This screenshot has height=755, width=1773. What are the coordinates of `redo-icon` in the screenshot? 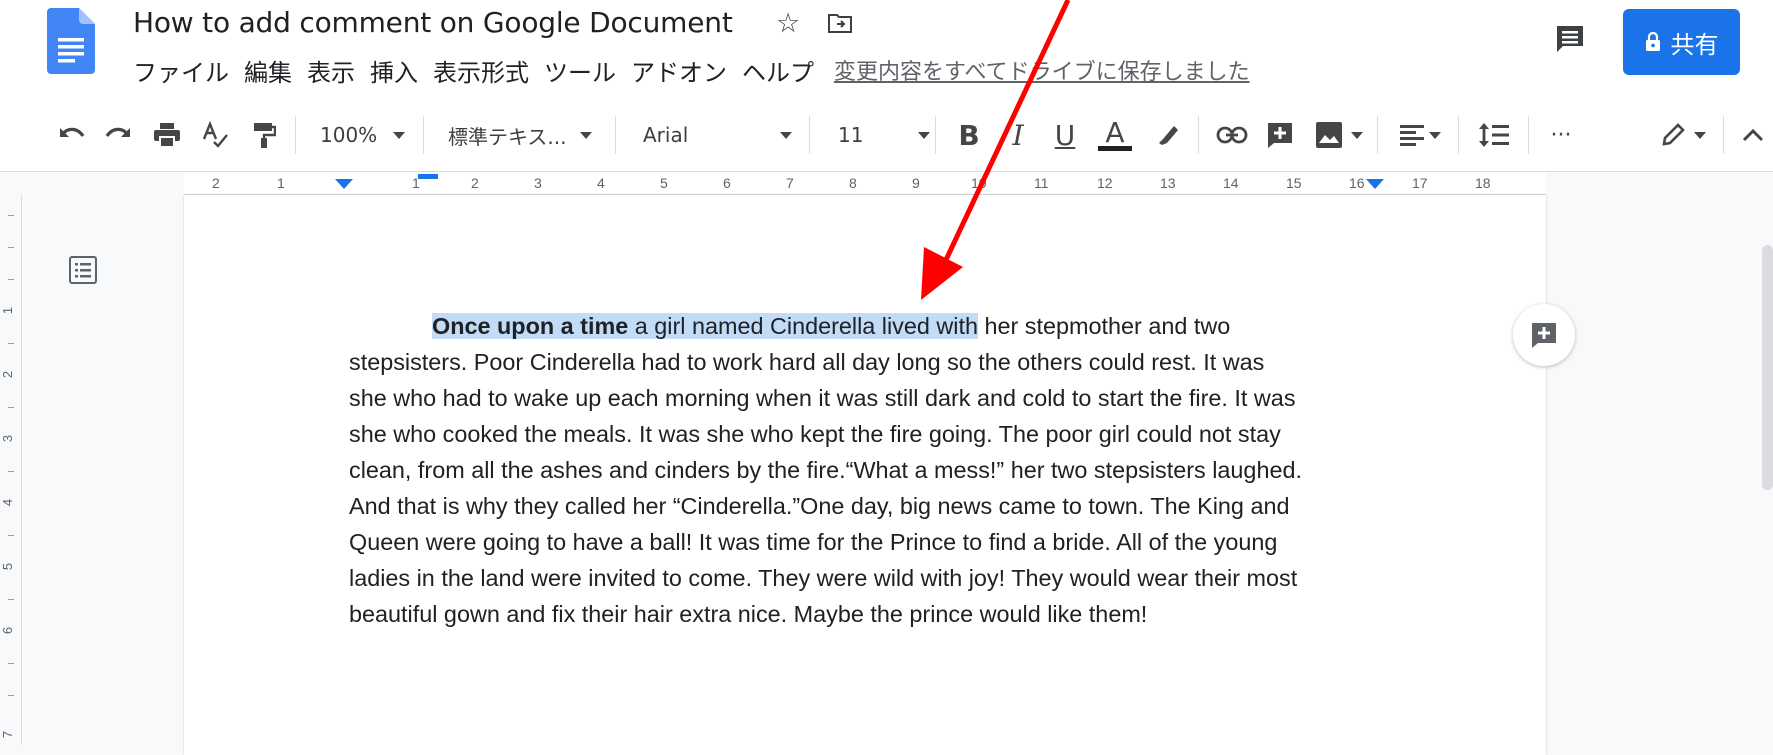 It's located at (117, 132).